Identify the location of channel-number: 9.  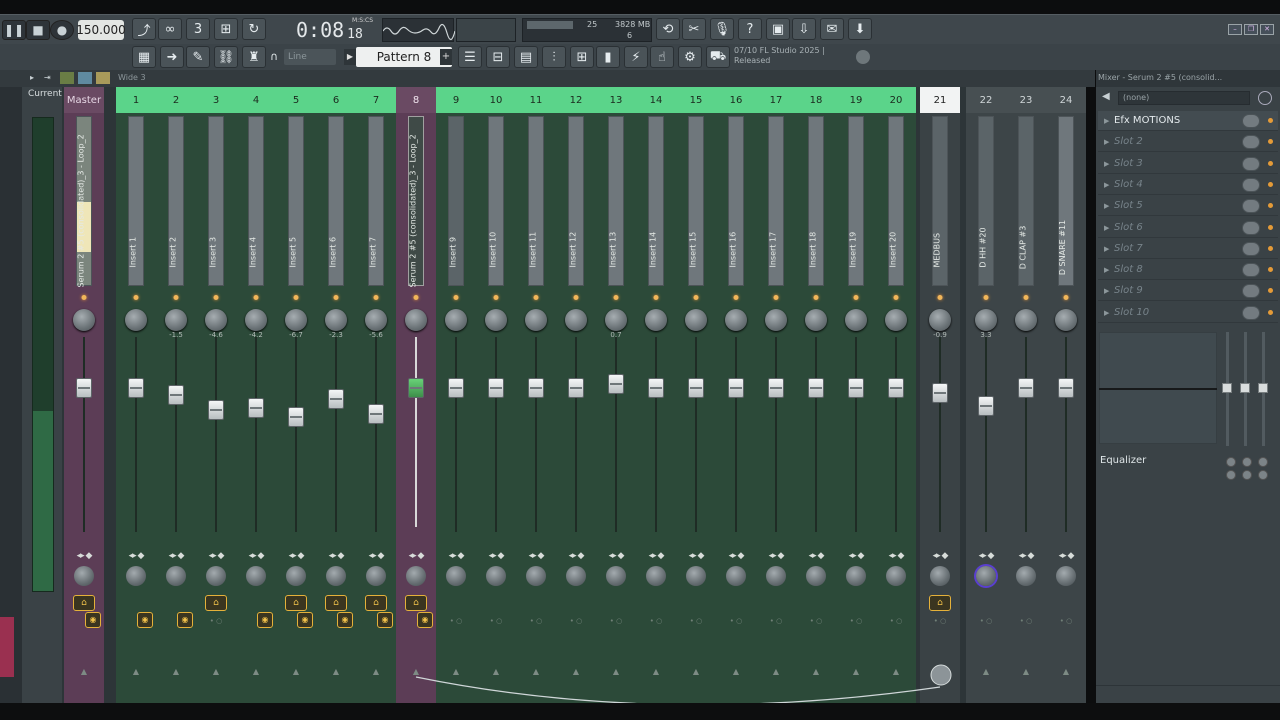
(456, 100).